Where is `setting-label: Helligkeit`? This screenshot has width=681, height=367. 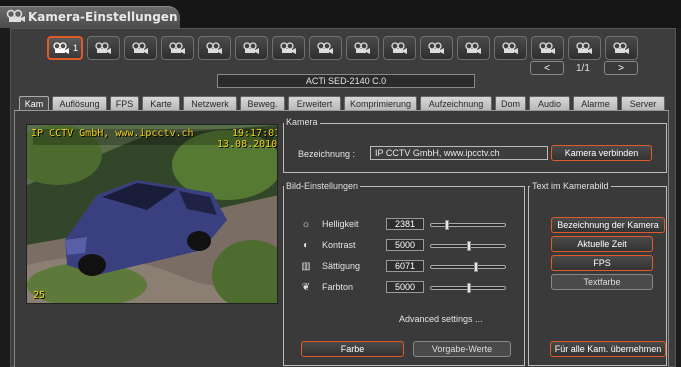 setting-label: Helligkeit is located at coordinates (340, 224).